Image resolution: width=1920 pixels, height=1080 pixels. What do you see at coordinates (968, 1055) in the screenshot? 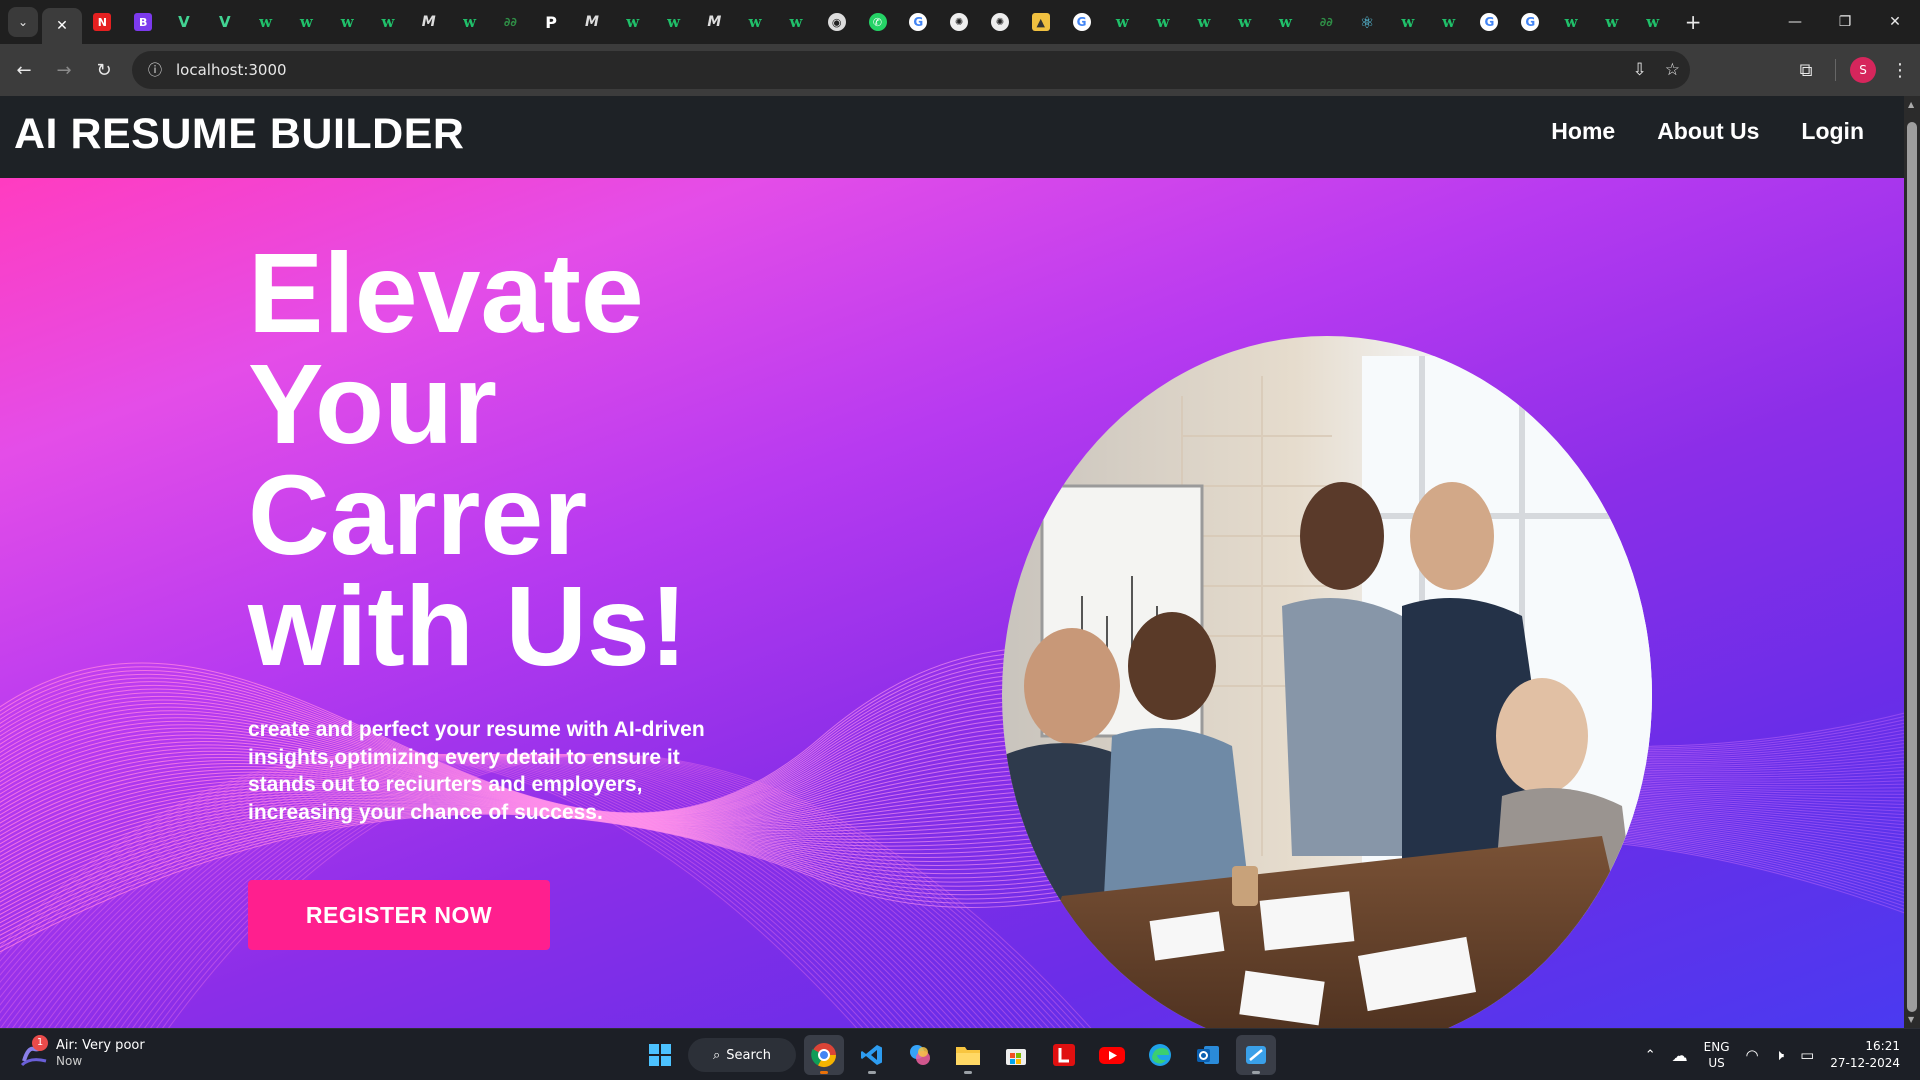
I see `file-explorer-icon` at bounding box center [968, 1055].